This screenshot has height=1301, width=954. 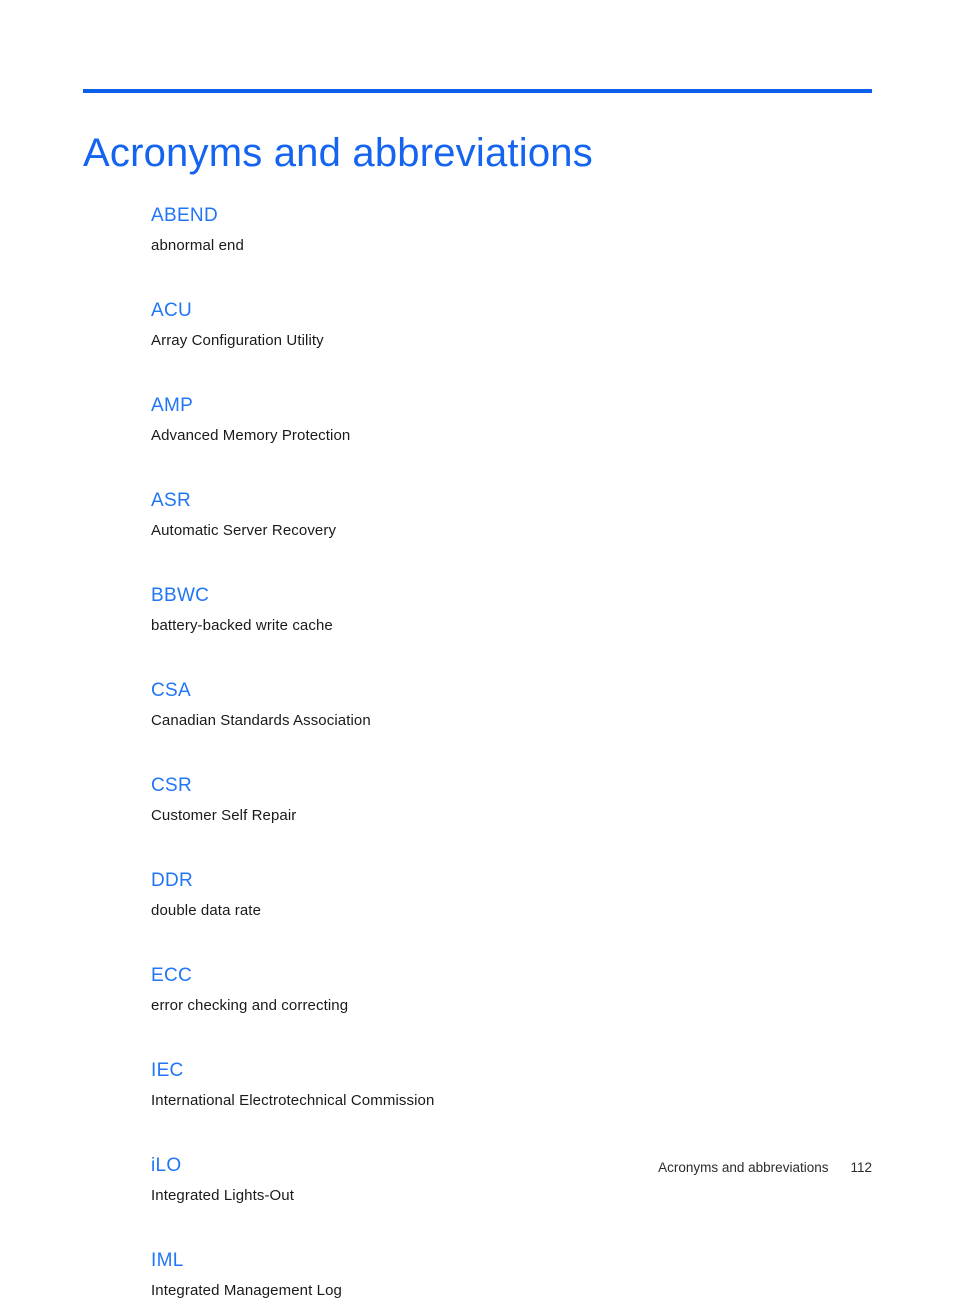 What do you see at coordinates (172, 405) in the screenshot?
I see `glossary-term: AMP` at bounding box center [172, 405].